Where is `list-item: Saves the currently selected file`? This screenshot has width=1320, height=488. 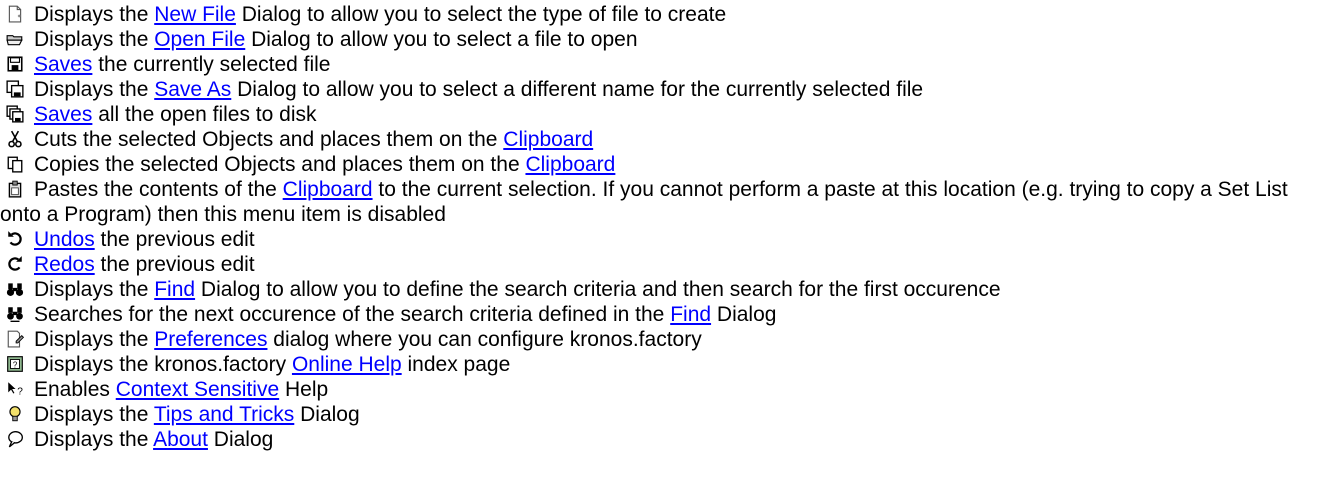
list-item: Saves the currently selected file is located at coordinates (660, 64).